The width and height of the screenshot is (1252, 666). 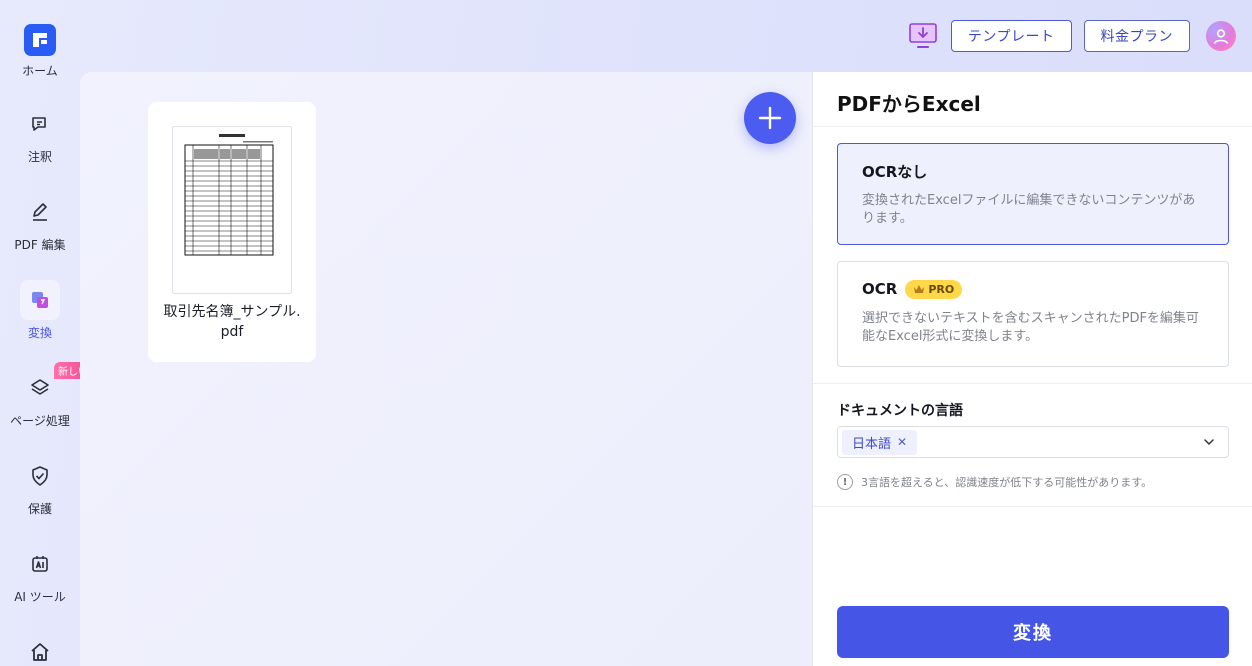 What do you see at coordinates (39, 333) in the screenshot?
I see `sidebar-item-label: 変換` at bounding box center [39, 333].